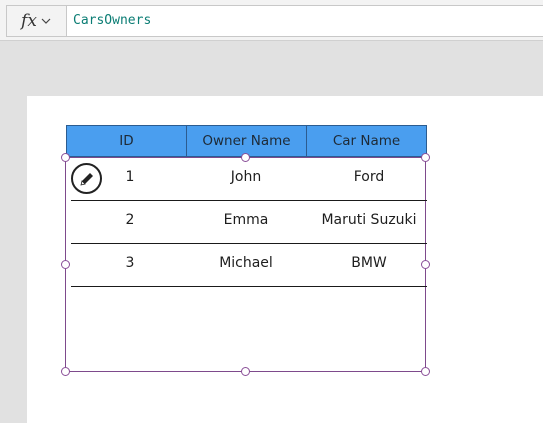 Image resolution: width=543 pixels, height=423 pixels. What do you see at coordinates (130, 177) in the screenshot?
I see `cell-id: 1` at bounding box center [130, 177].